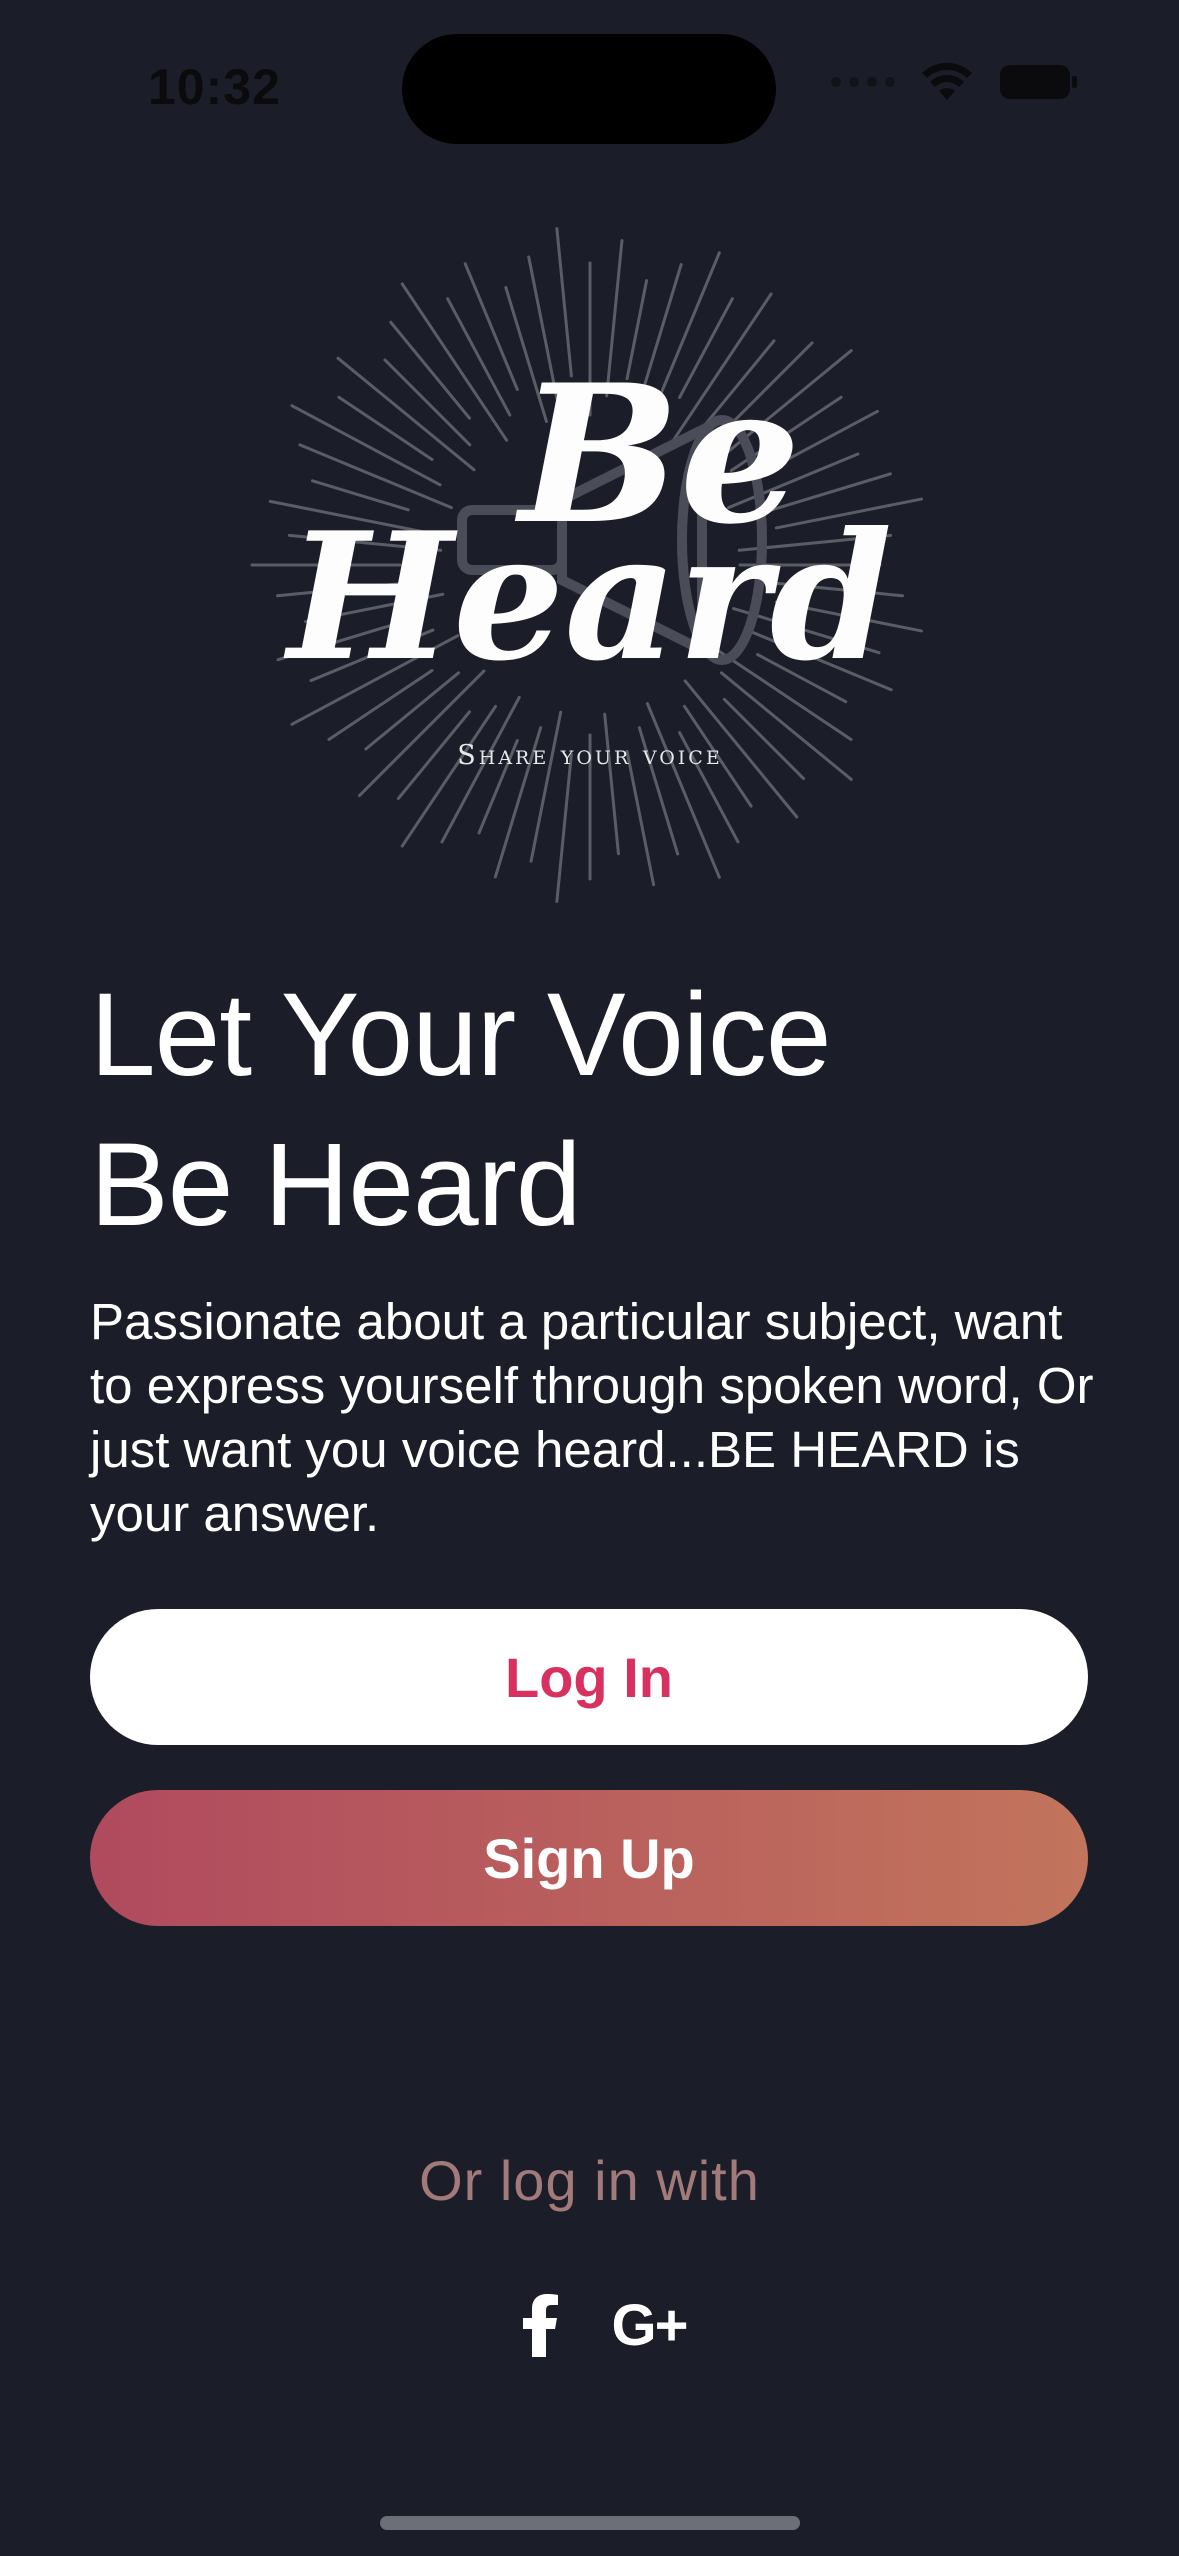 The height and width of the screenshot is (2556, 1179). What do you see at coordinates (589, 1858) in the screenshot?
I see `signup-button: Sign Up` at bounding box center [589, 1858].